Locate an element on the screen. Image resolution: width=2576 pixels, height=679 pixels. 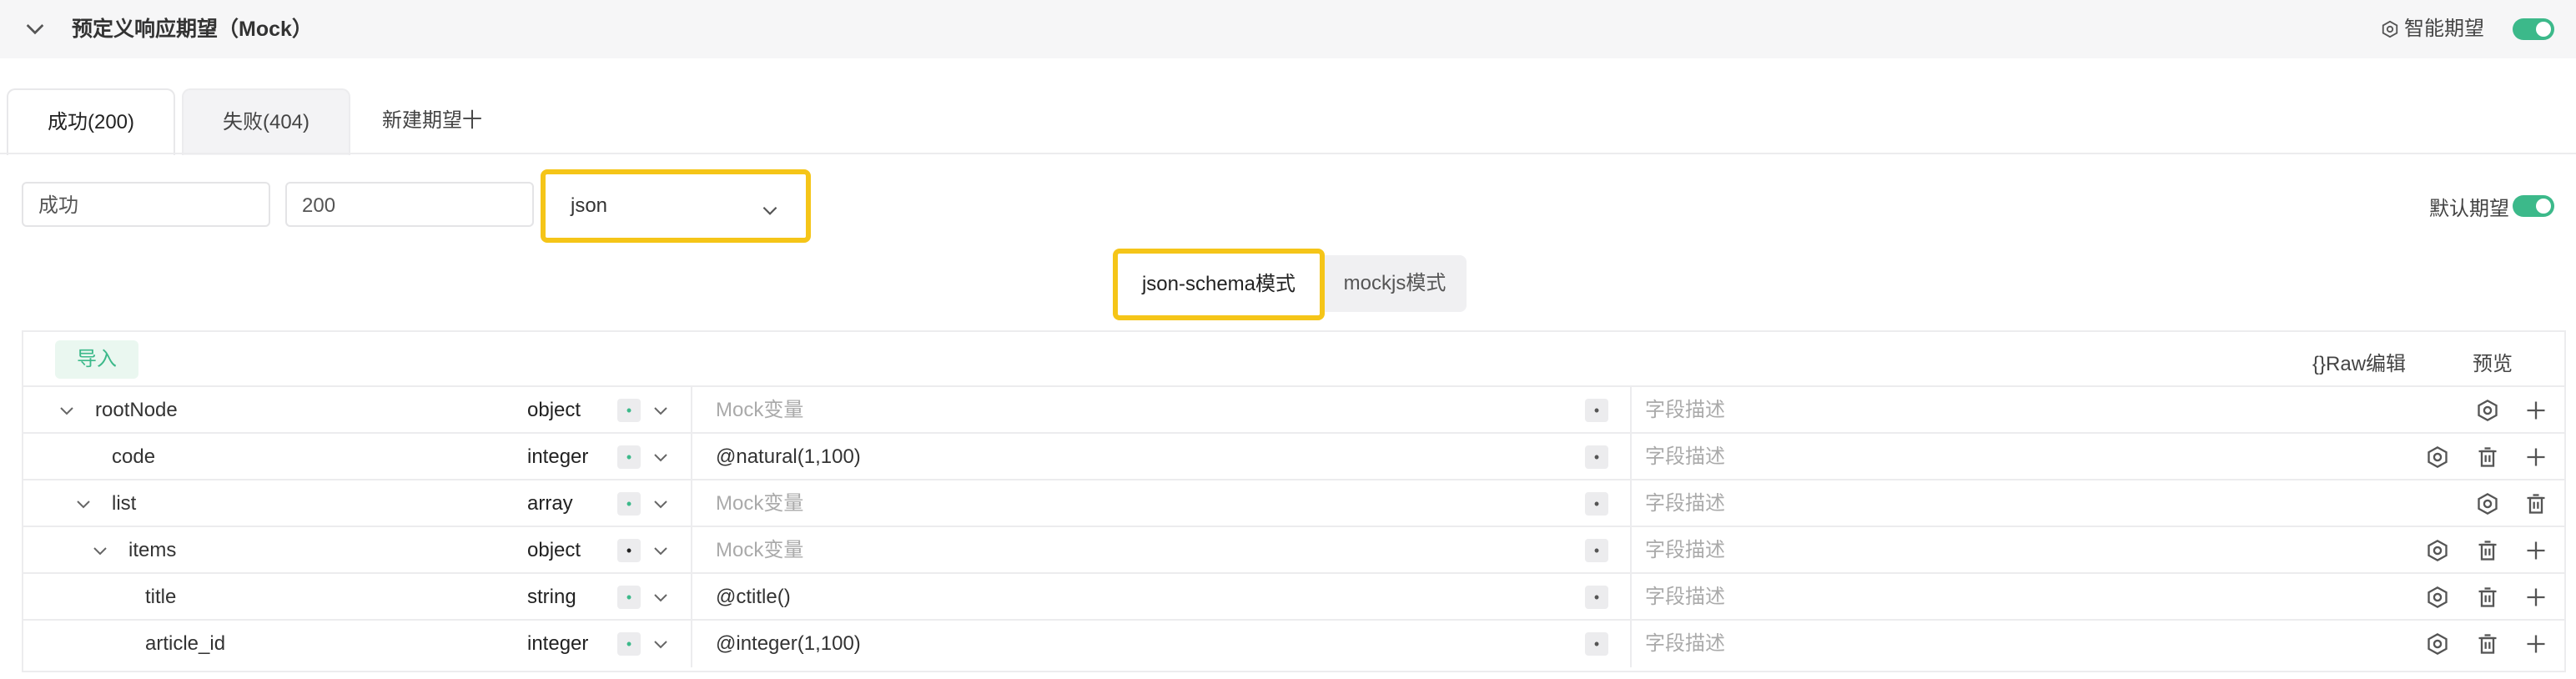
table-row: rootNode object • Mock变量 • 字段描述 is located at coordinates (1293, 409).